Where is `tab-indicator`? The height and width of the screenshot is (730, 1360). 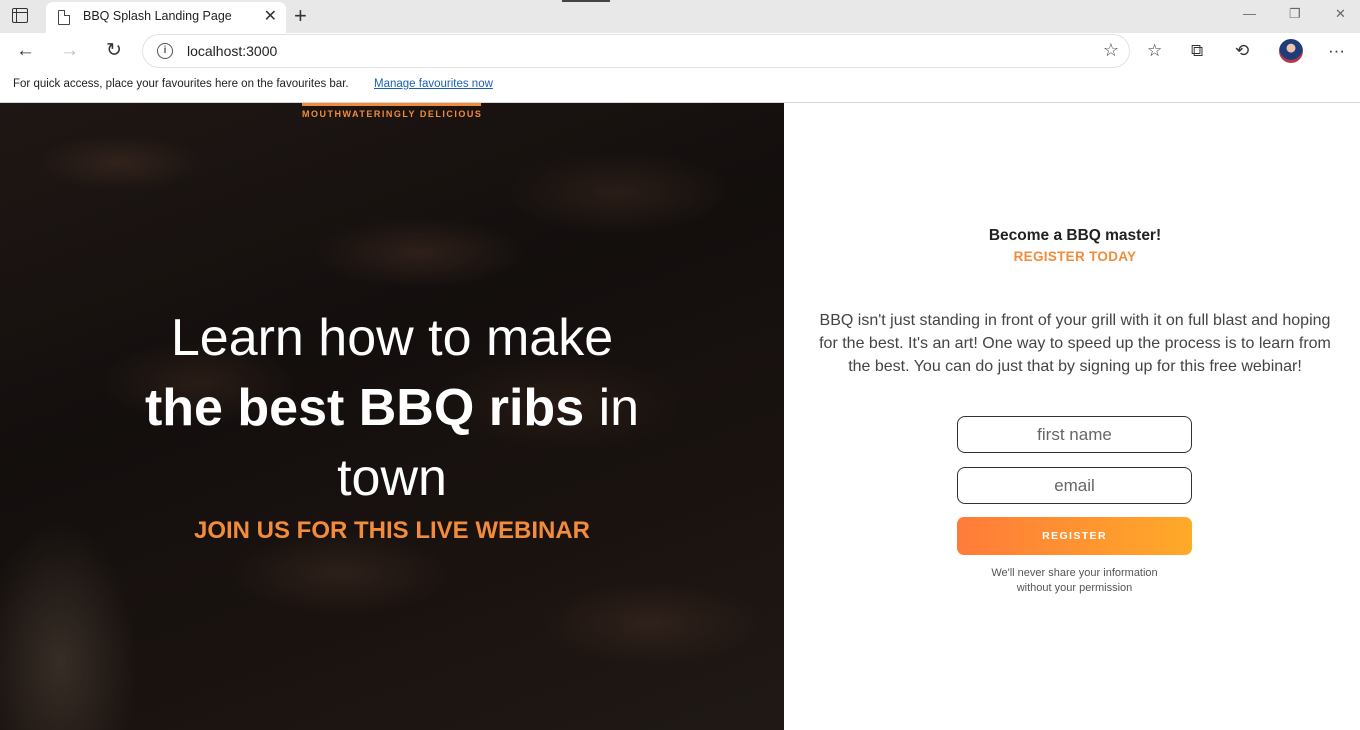 tab-indicator is located at coordinates (586, 1).